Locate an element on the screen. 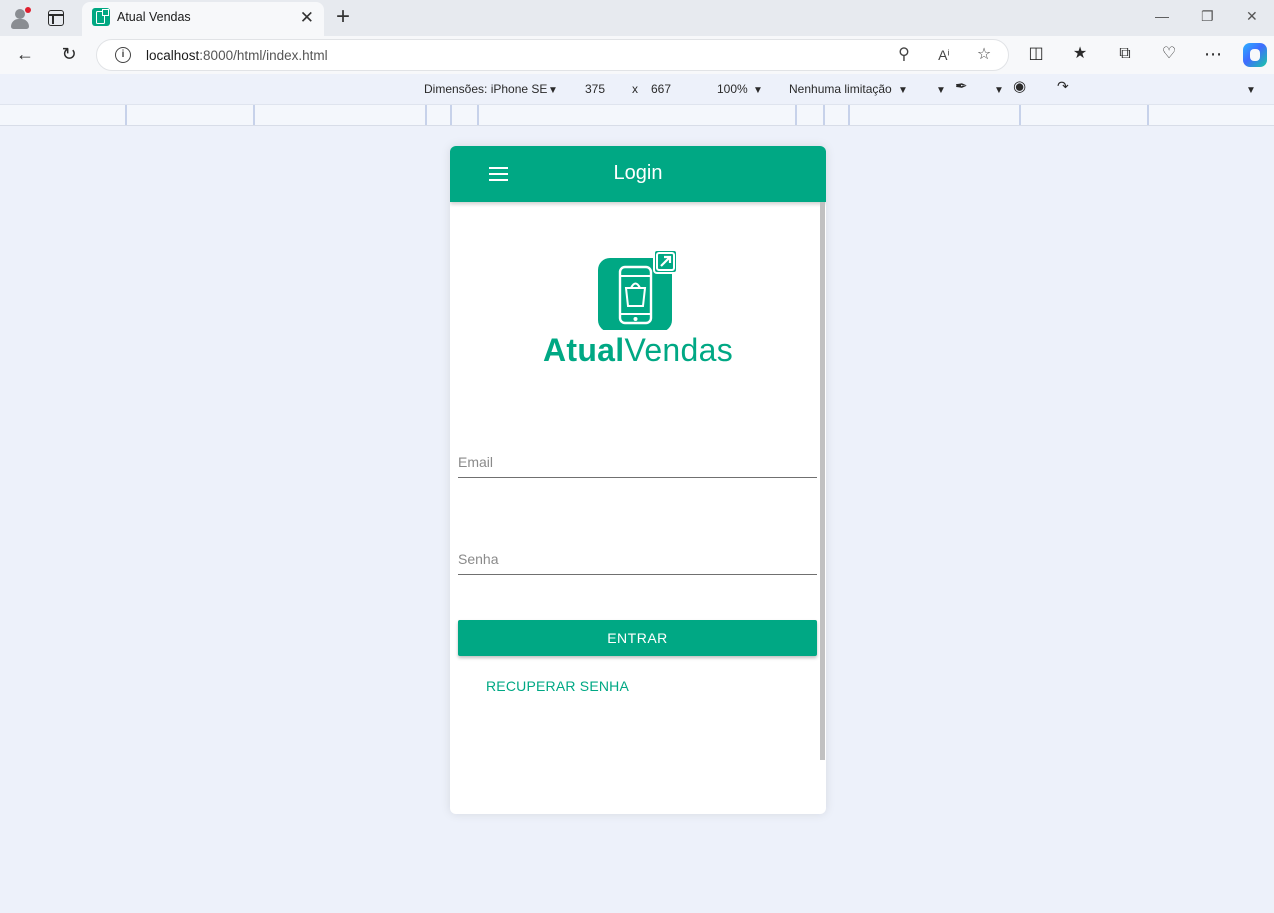 This screenshot has width=1274, height=913. password-input is located at coordinates (637, 559).